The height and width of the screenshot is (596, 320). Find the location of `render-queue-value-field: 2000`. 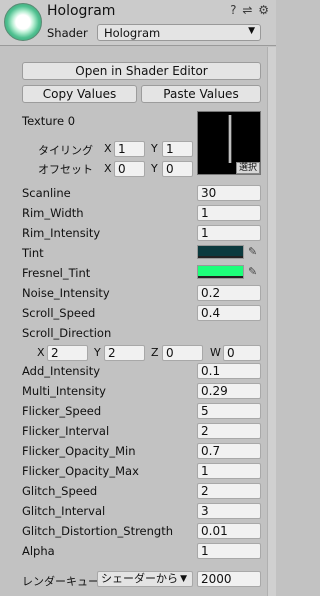

render-queue-value-field: 2000 is located at coordinates (229, 579).